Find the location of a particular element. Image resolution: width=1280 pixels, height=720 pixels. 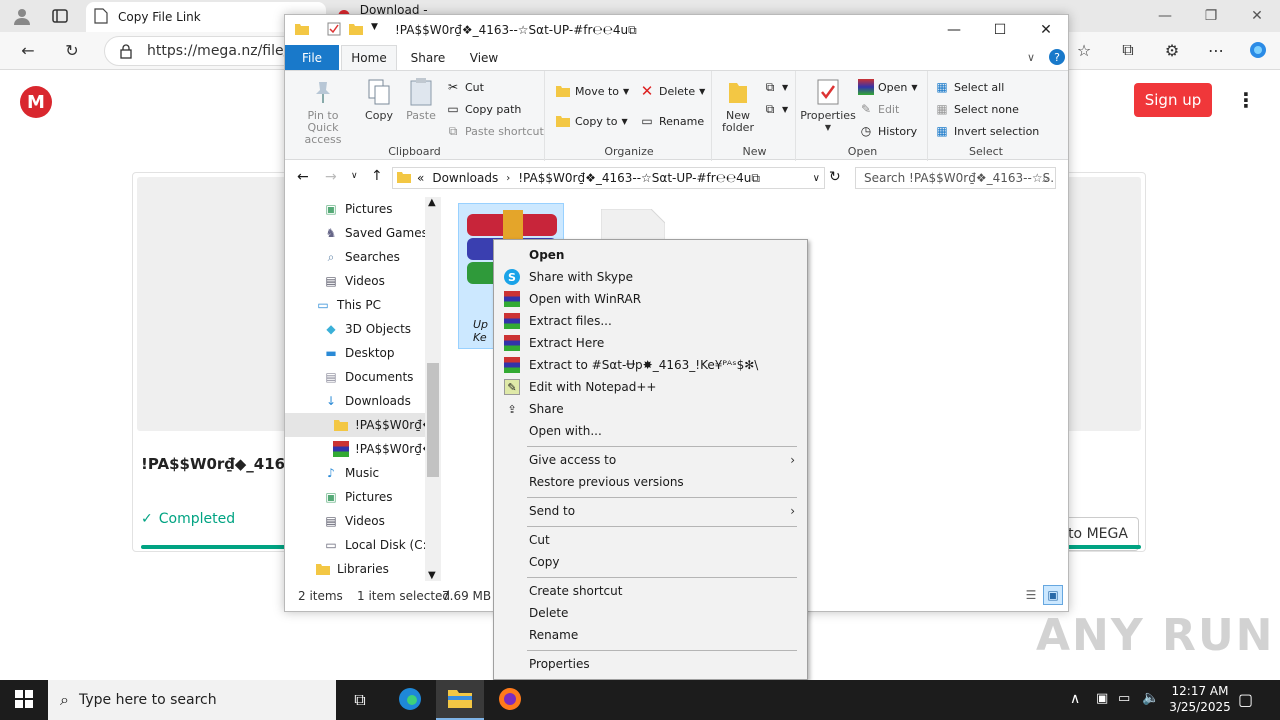

copilot-icon is located at coordinates (1258, 50).